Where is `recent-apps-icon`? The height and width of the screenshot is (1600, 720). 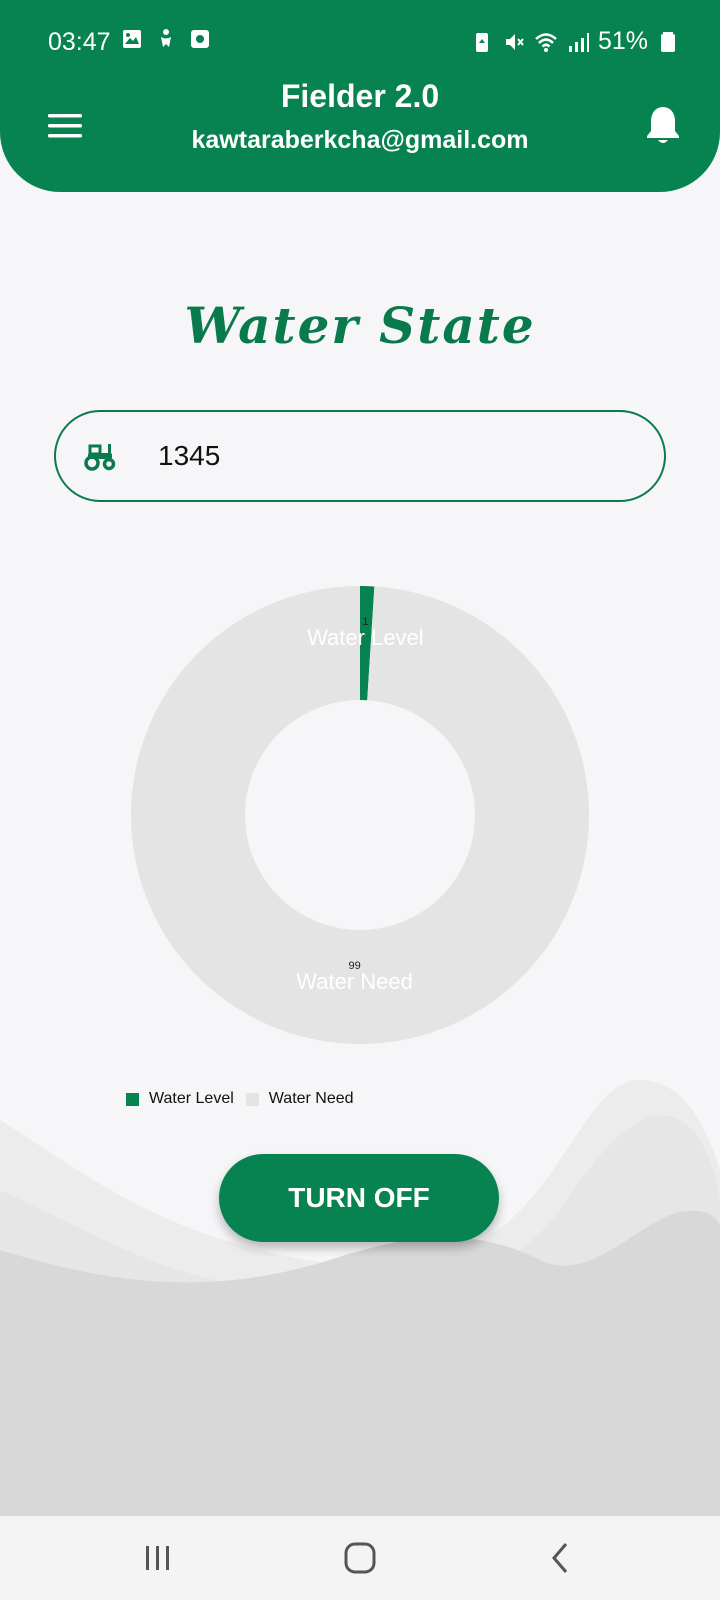
recent-apps-icon is located at coordinates (157, 1558).